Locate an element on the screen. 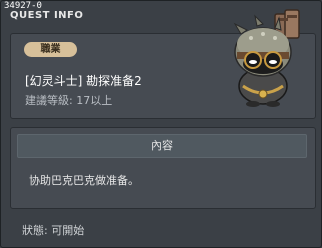 The height and width of the screenshot is (248, 322). content-header: 內容 is located at coordinates (162, 146).